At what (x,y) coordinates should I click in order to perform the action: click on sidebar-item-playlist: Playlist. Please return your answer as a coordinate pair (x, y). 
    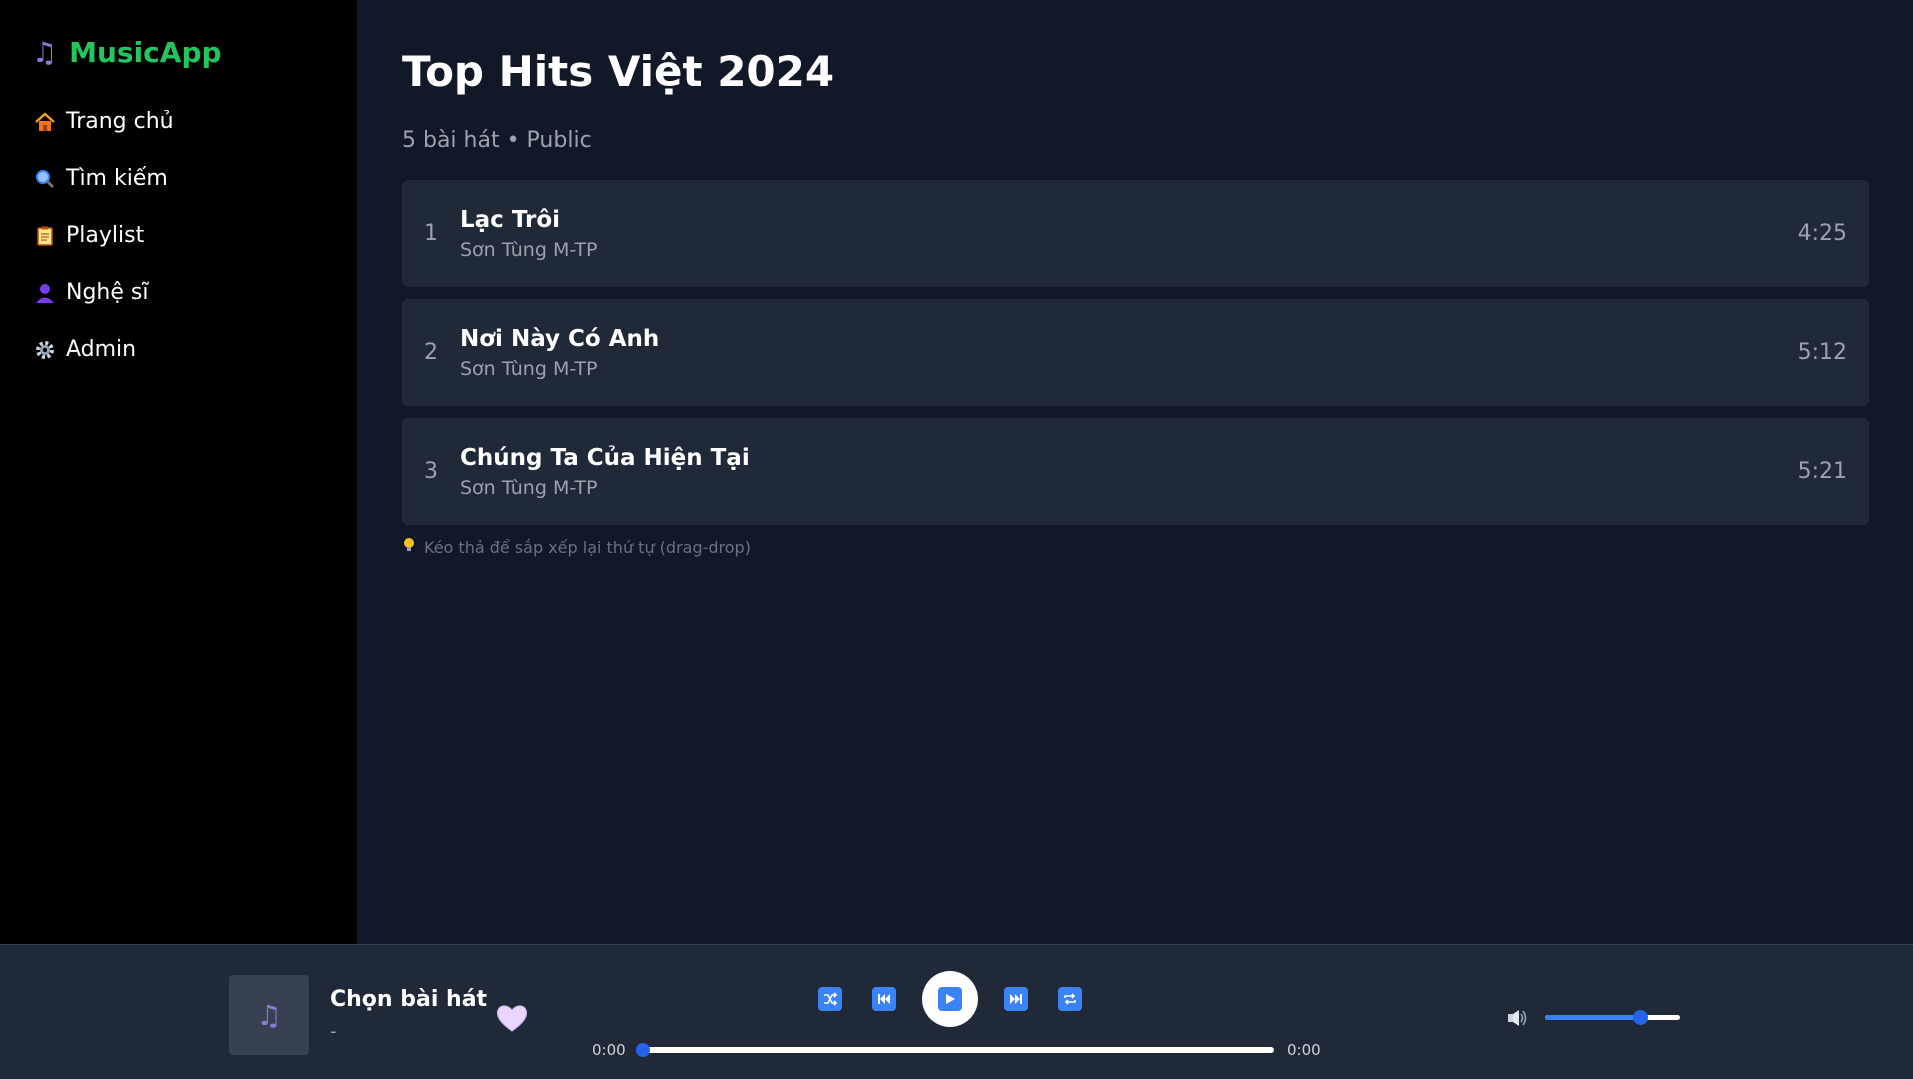
    Looking at the image, I should click on (194, 235).